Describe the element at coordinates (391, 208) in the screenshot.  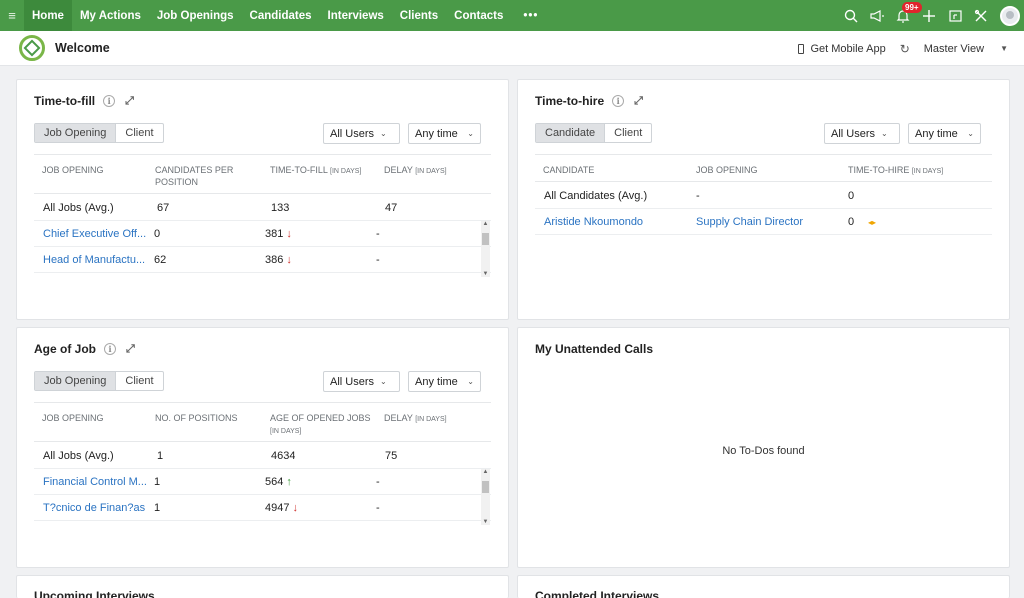
I see `delay-cell: 47` at that location.